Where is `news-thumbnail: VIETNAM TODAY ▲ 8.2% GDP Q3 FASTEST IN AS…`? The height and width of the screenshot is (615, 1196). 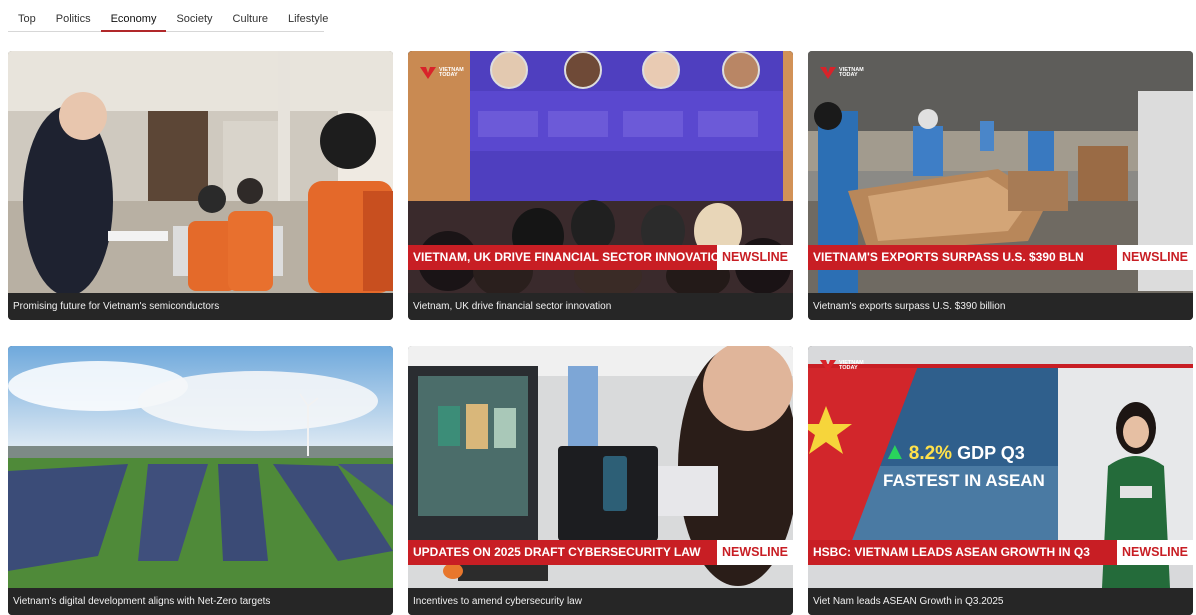 news-thumbnail: VIETNAM TODAY ▲ 8.2% GDP Q3 FASTEST IN AS… is located at coordinates (1000, 467).